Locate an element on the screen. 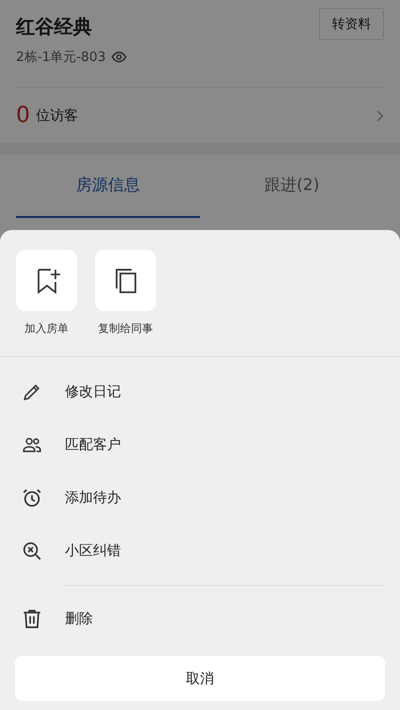 The height and width of the screenshot is (710, 400). unit-number: 2栋-1单元-803 is located at coordinates (61, 57).